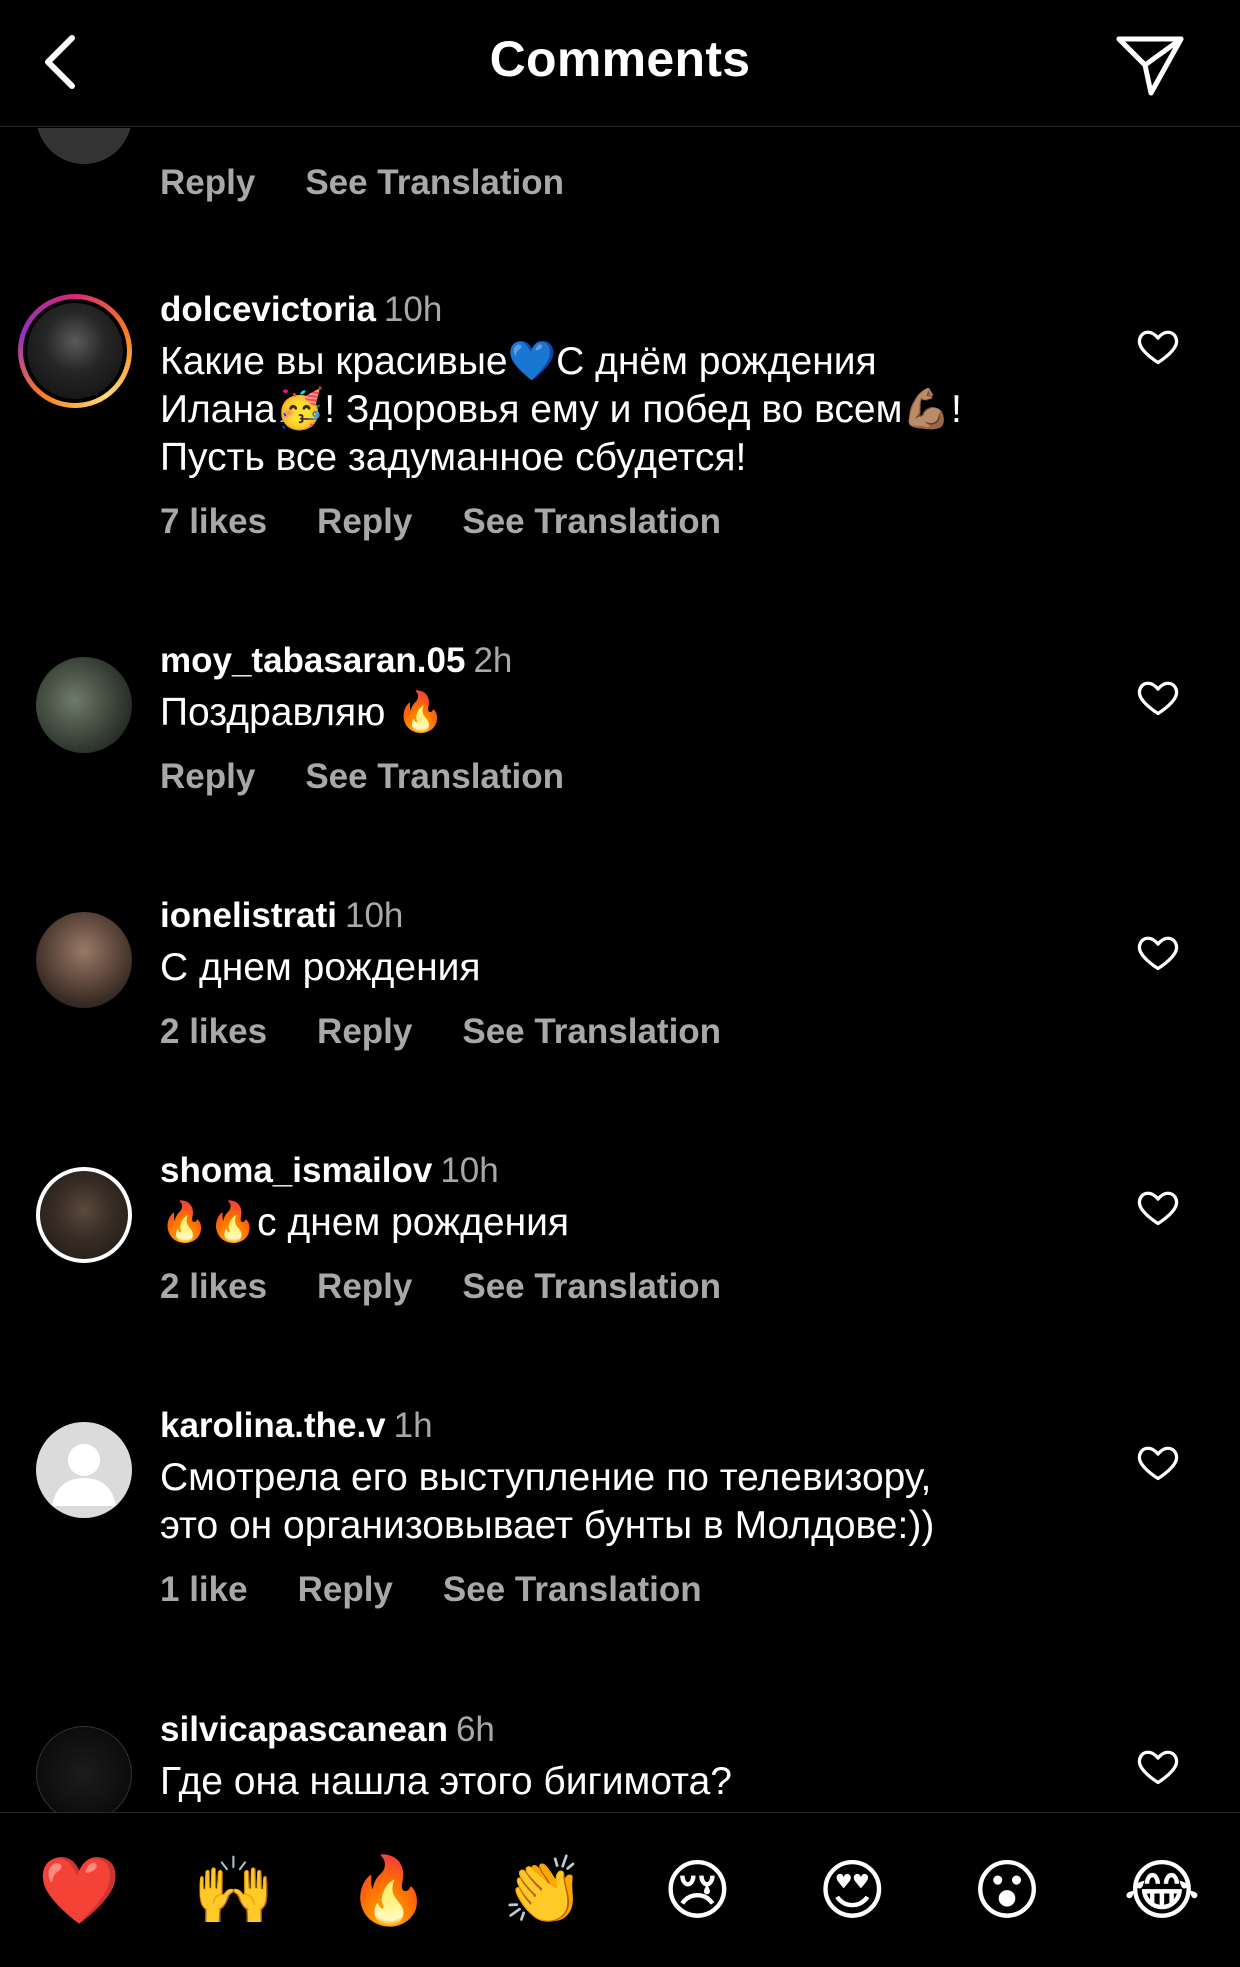 This screenshot has height=1967, width=1240. I want to click on comment-username: silvicapascanean, so click(304, 1729).